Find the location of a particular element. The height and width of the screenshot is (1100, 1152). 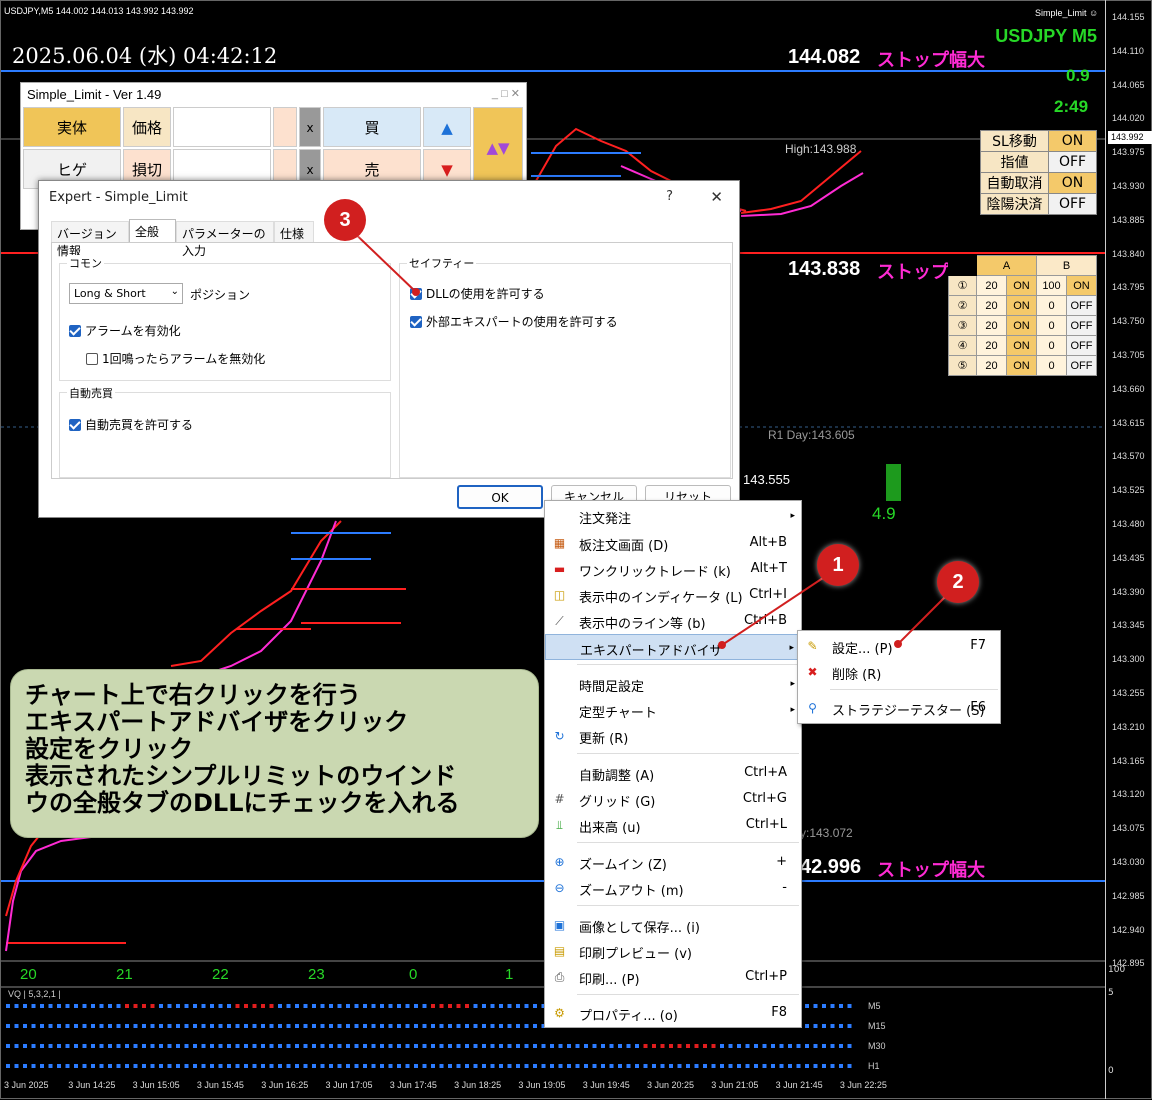

alarm-enable-checkbox: アラームを有効化 is located at coordinates (125, 330).